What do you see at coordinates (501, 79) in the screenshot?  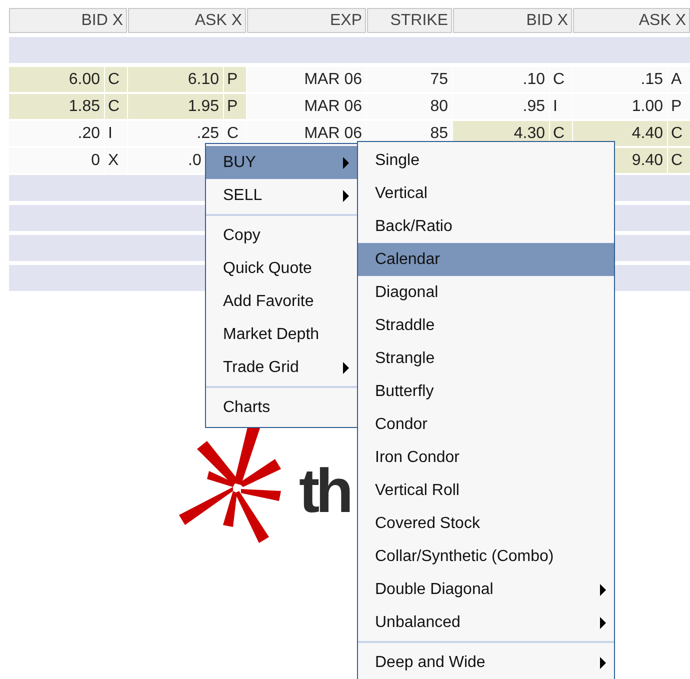 I see `table-cell: .10` at bounding box center [501, 79].